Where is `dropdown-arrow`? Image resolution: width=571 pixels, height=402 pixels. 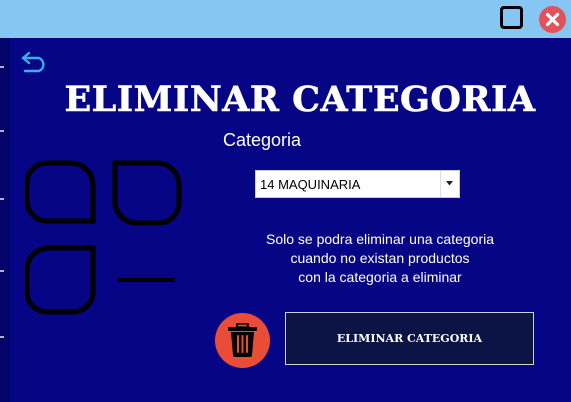
dropdown-arrow is located at coordinates (449, 184).